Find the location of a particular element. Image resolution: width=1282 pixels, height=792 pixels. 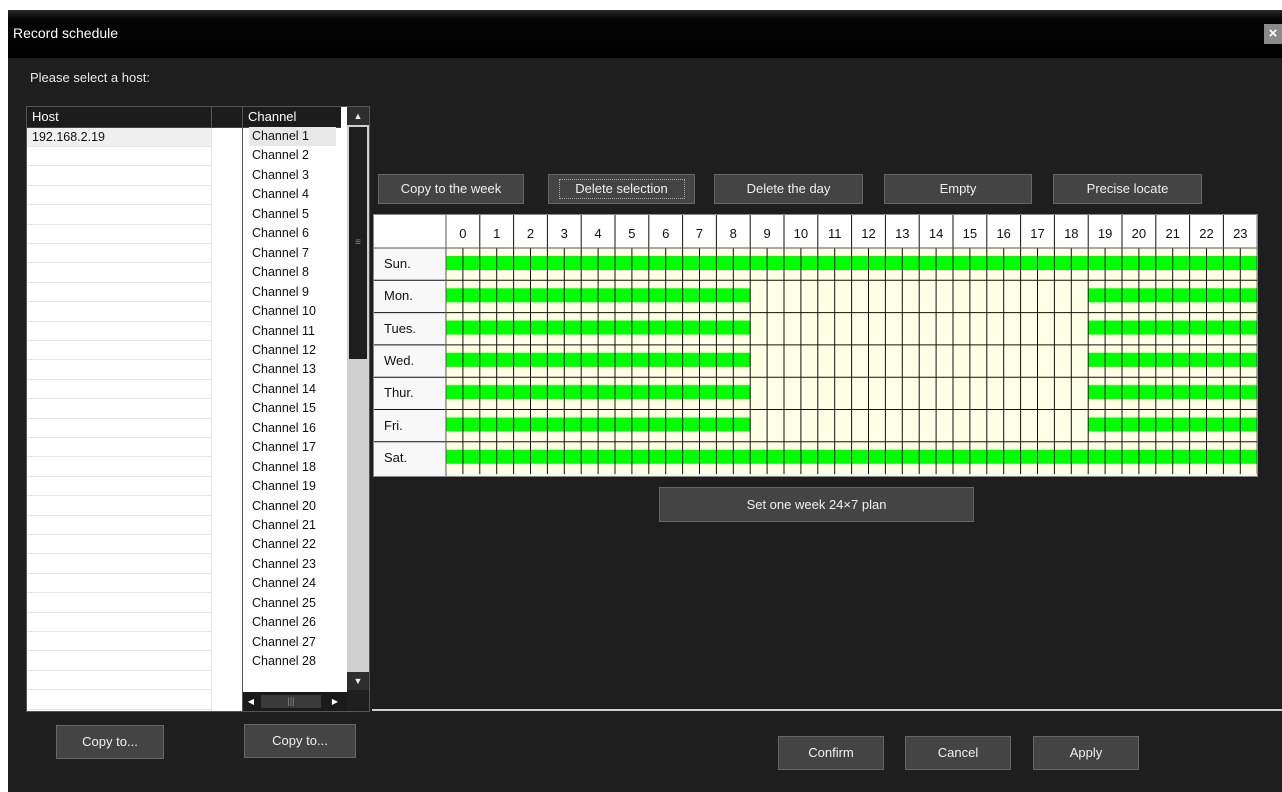

channel-item: Channel 5 is located at coordinates (280, 214).